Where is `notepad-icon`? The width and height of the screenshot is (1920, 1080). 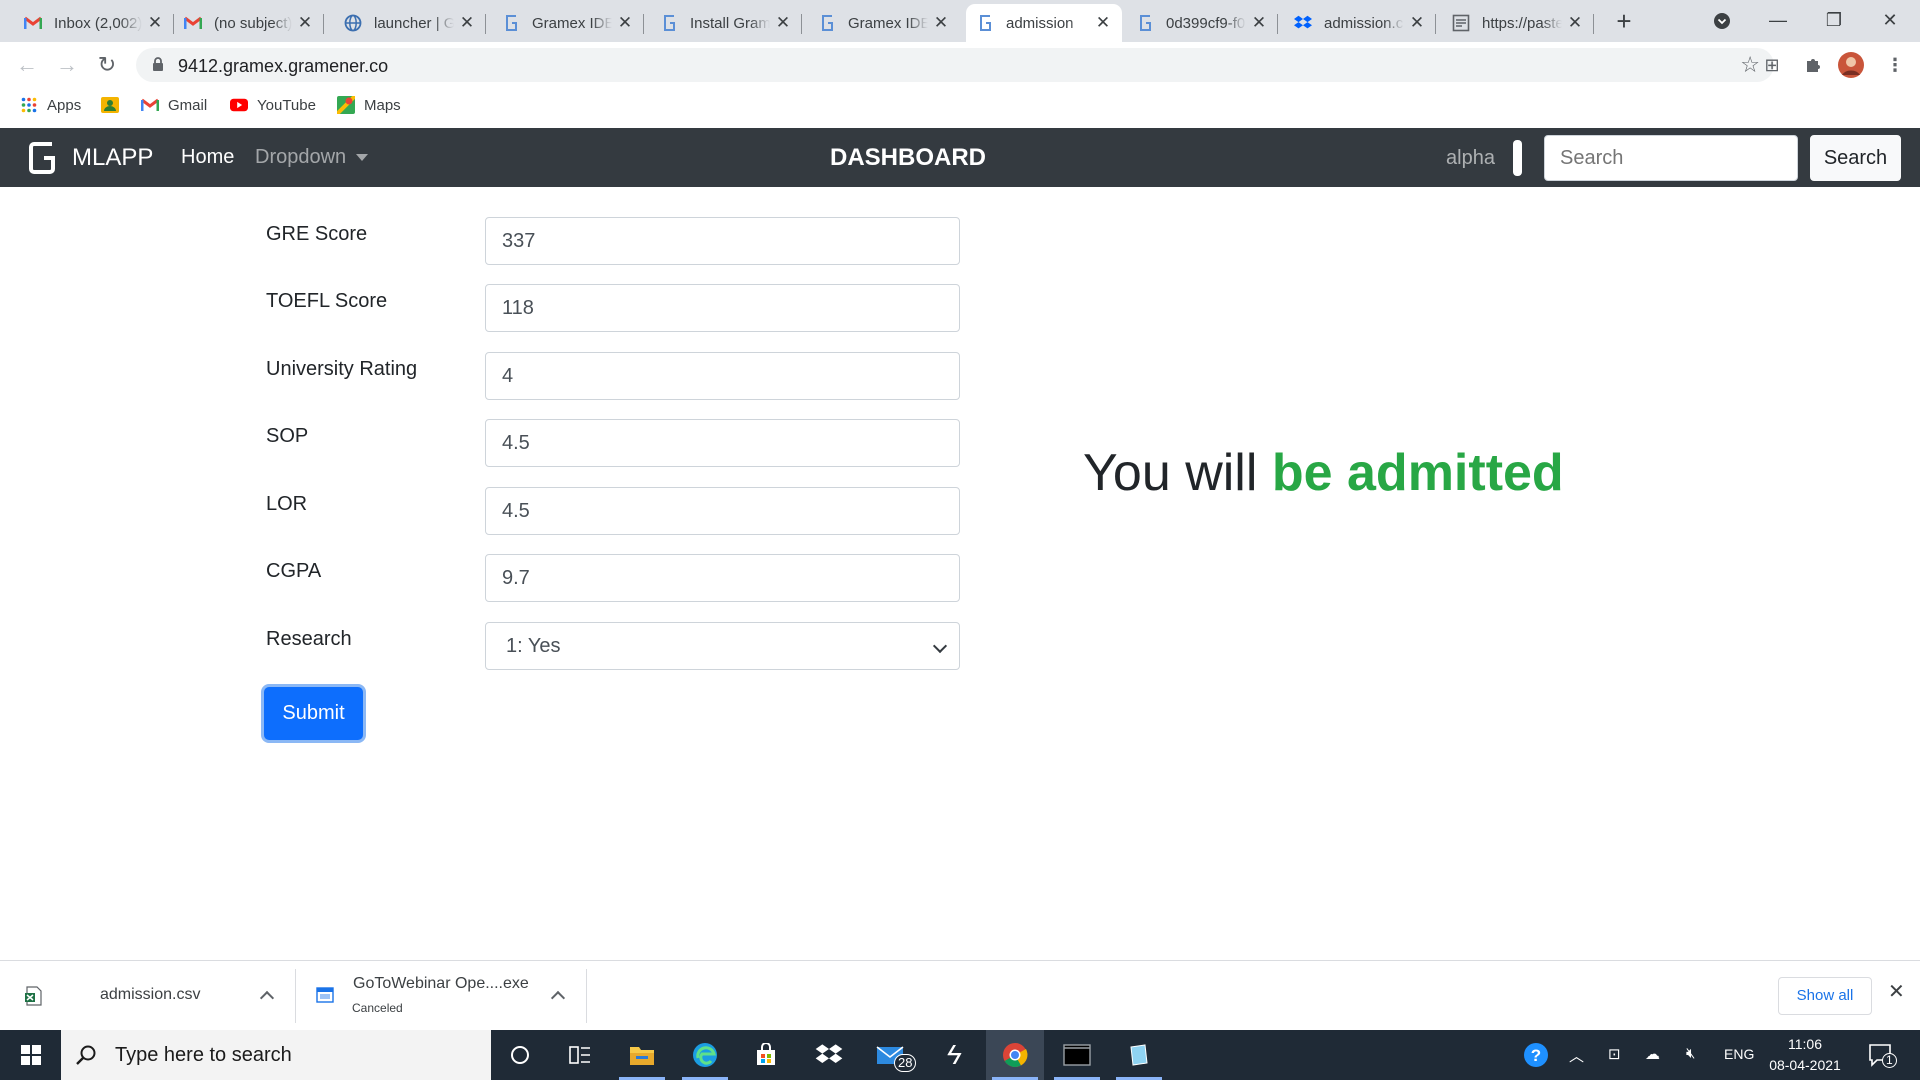
notepad-icon is located at coordinates (1139, 1055).